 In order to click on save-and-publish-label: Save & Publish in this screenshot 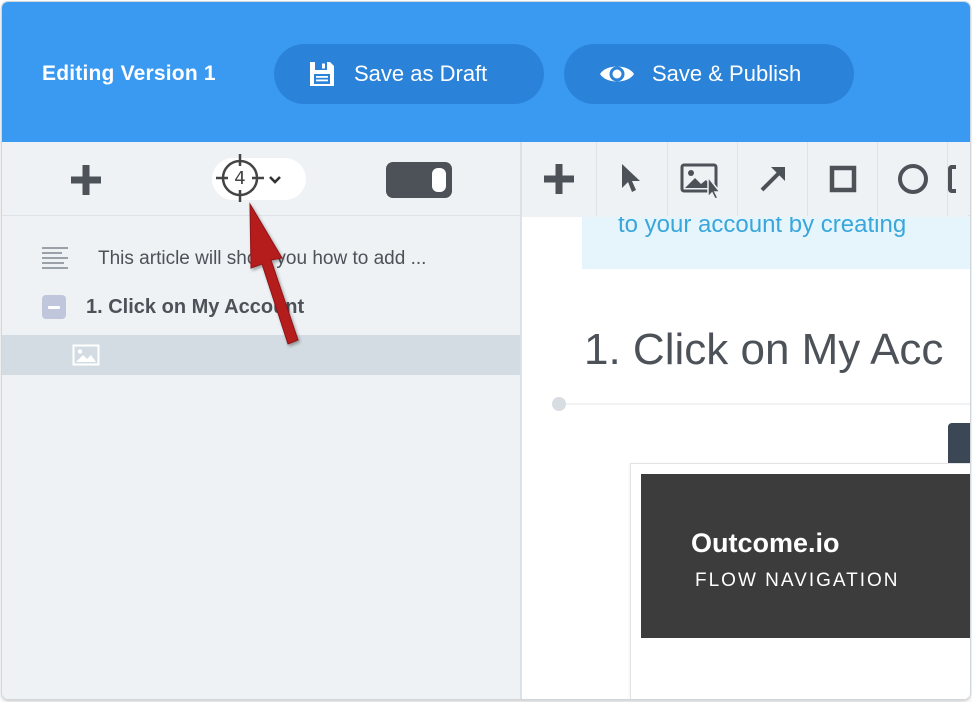, I will do `click(727, 73)`.